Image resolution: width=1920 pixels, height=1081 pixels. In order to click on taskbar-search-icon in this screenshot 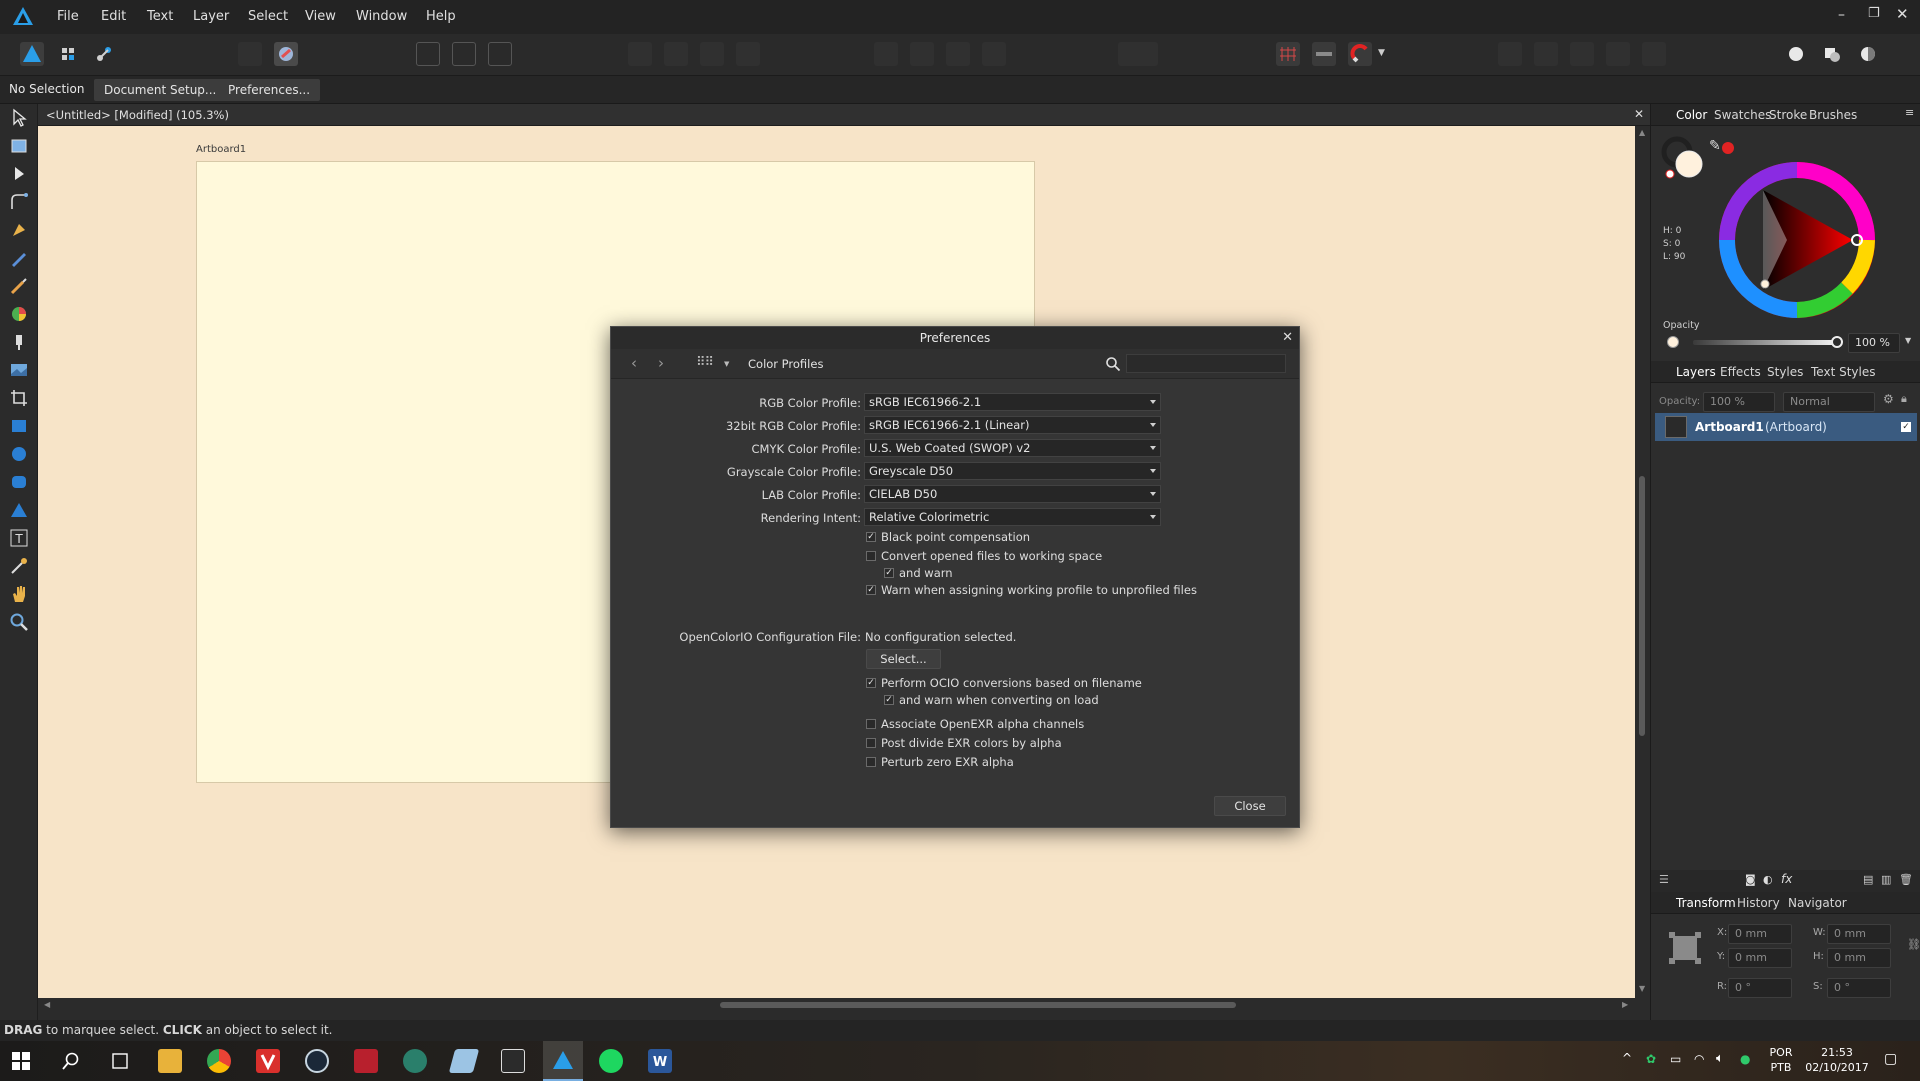, I will do `click(71, 1061)`.